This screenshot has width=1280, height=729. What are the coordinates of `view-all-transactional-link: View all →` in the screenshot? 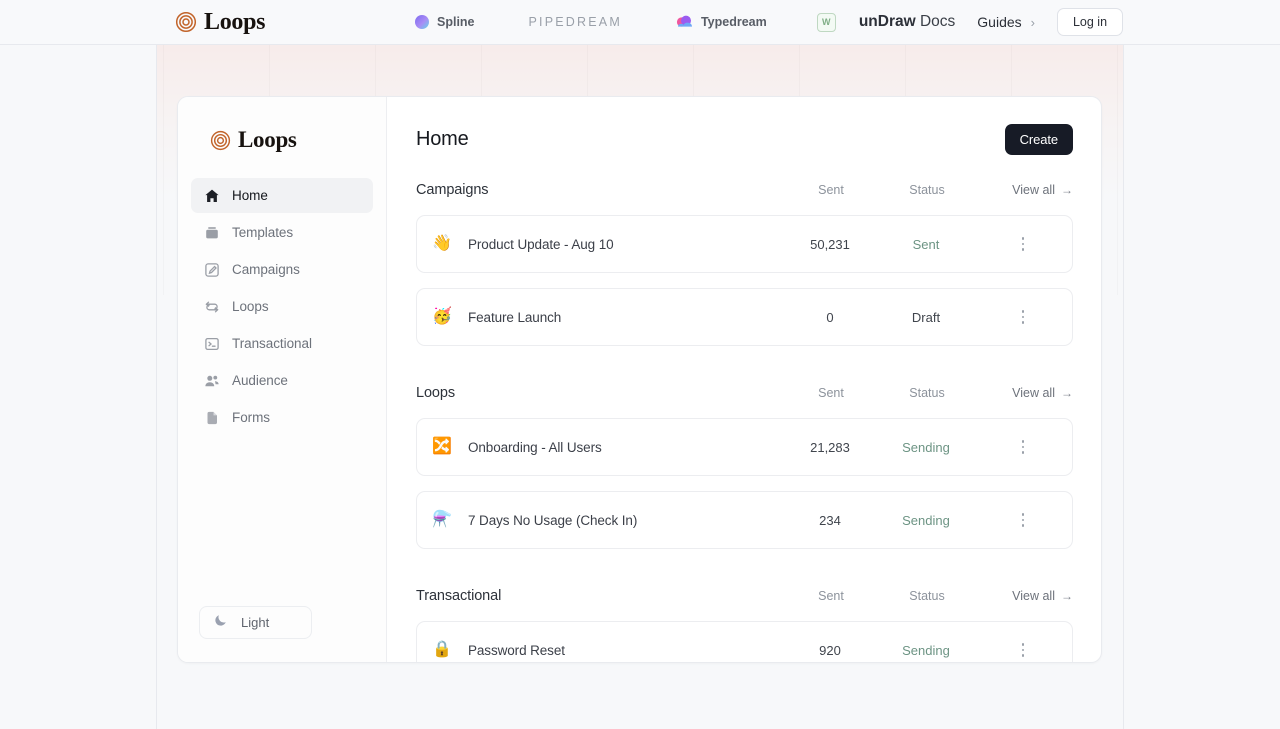 It's located at (1024, 596).